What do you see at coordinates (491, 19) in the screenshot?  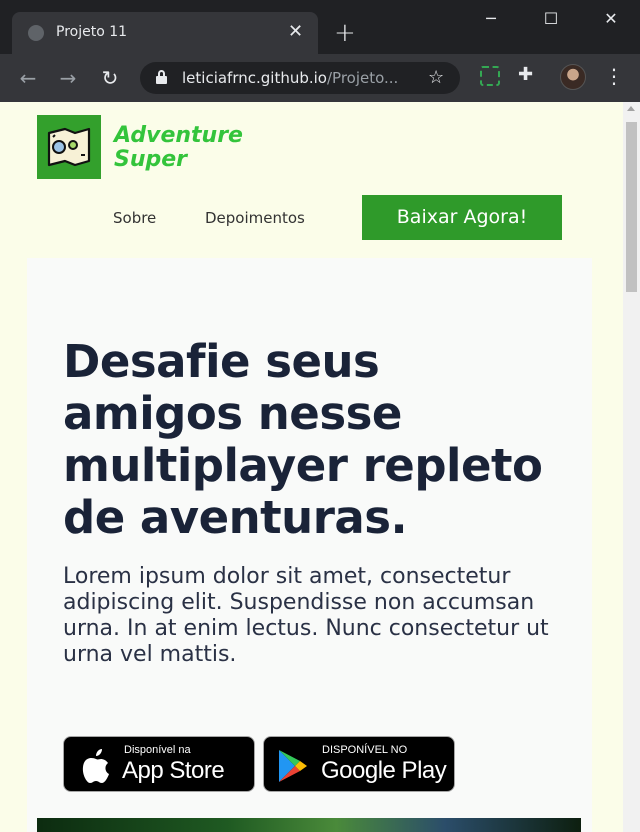 I see `minimize-icon: ─` at bounding box center [491, 19].